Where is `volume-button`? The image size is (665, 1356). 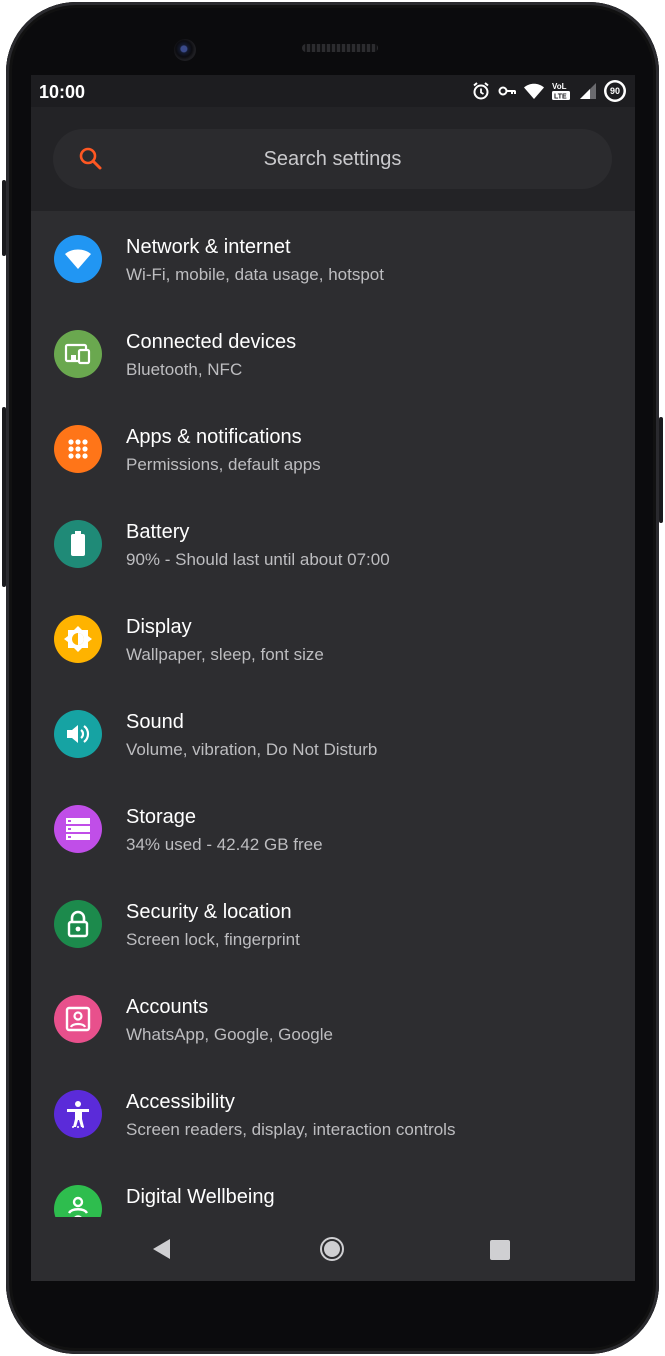
volume-button is located at coordinates (4, 218).